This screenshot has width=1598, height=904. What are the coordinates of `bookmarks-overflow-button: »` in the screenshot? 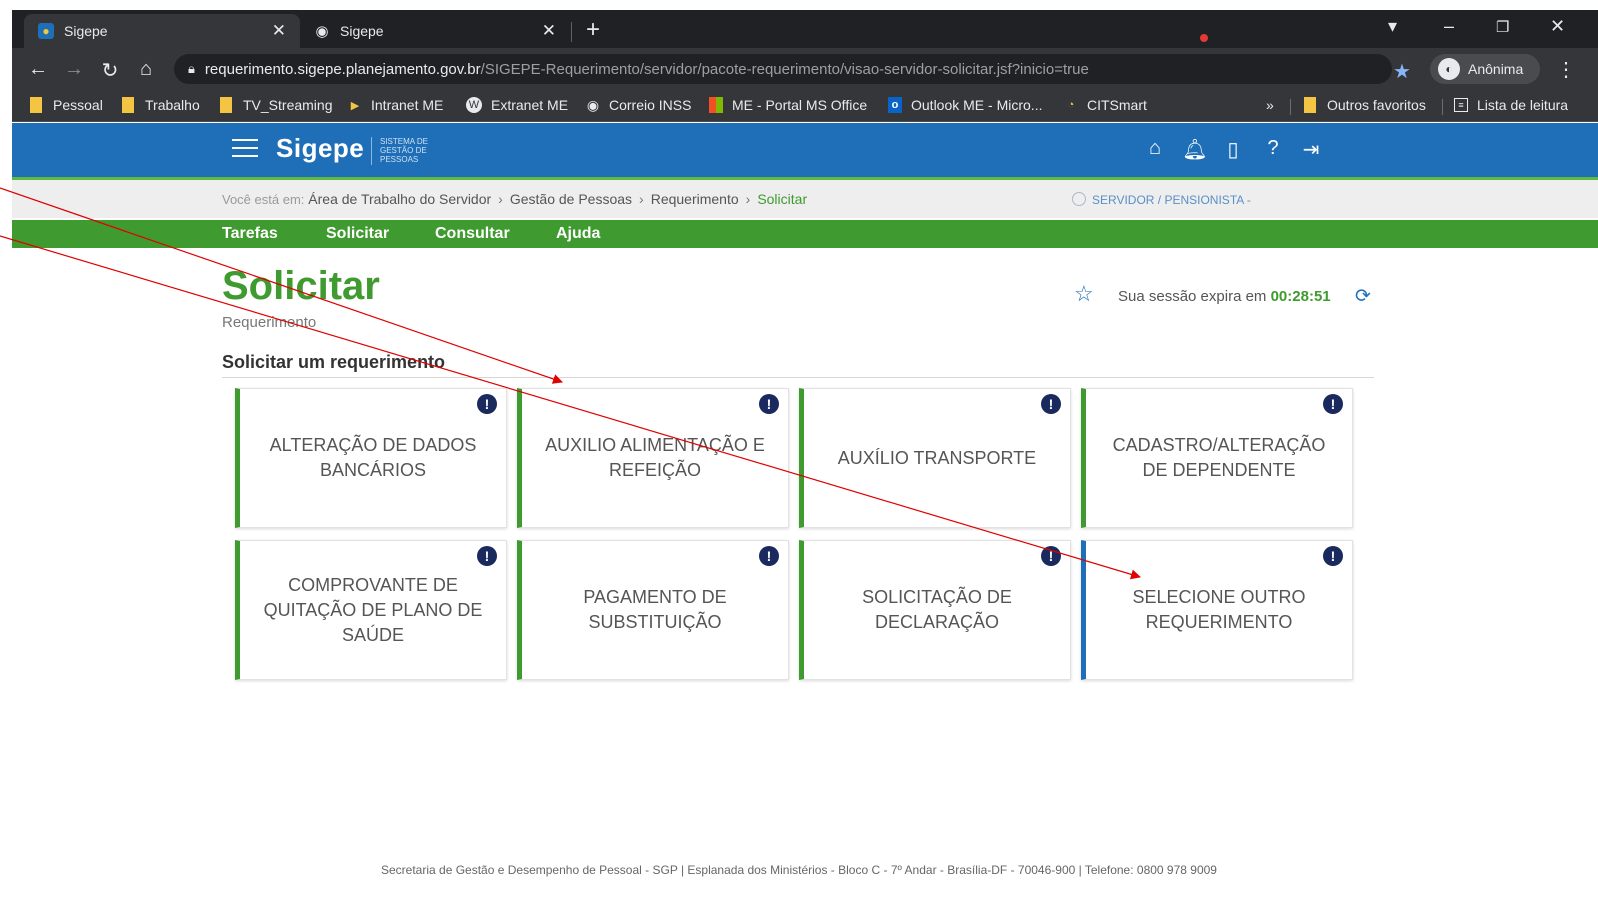 It's located at (1270, 105).